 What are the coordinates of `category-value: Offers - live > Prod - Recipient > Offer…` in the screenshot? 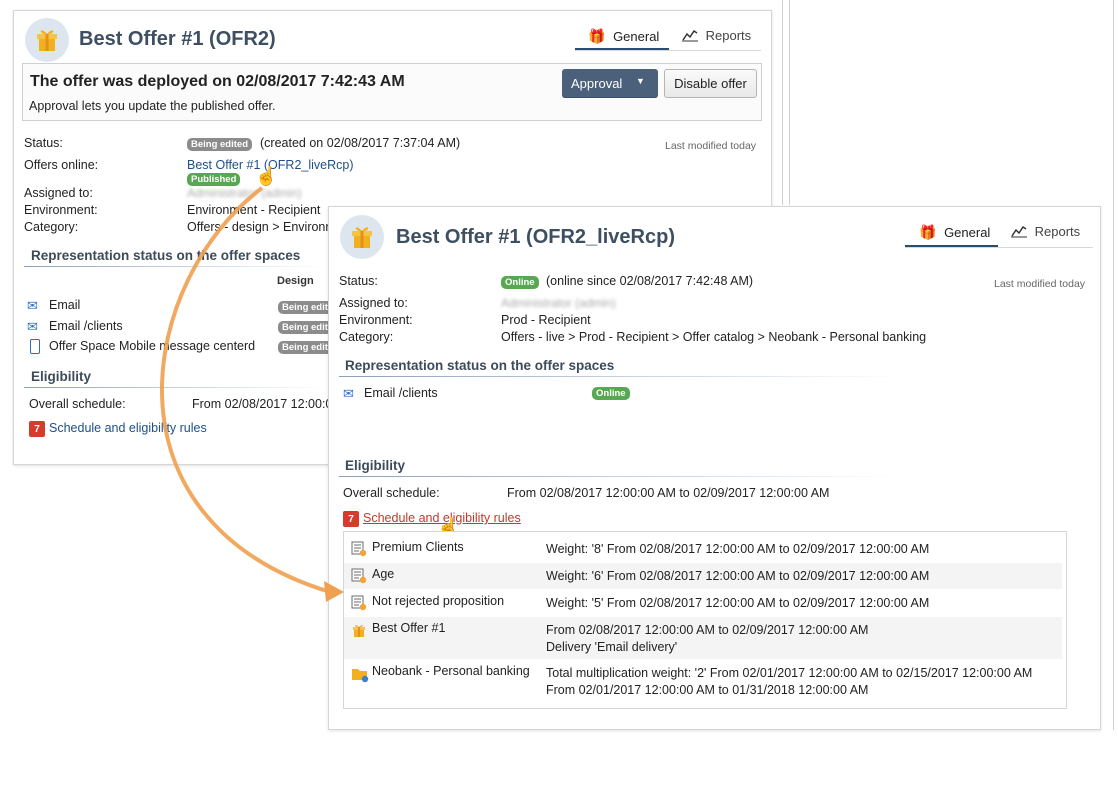 It's located at (714, 337).